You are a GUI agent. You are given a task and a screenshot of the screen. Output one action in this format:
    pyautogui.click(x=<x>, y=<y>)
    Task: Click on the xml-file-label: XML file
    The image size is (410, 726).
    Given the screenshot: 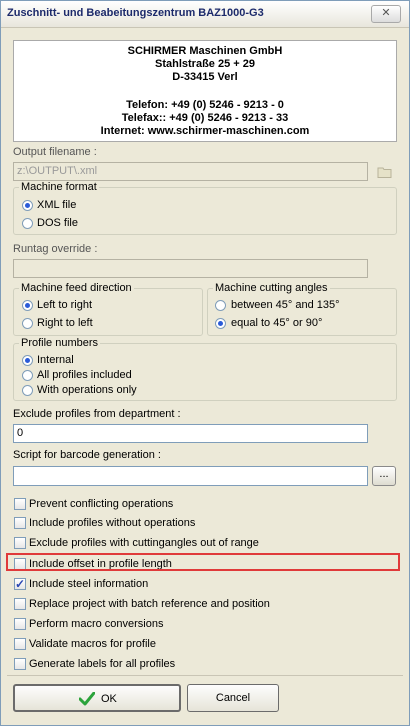 What is the action you would take?
    pyautogui.click(x=57, y=205)
    